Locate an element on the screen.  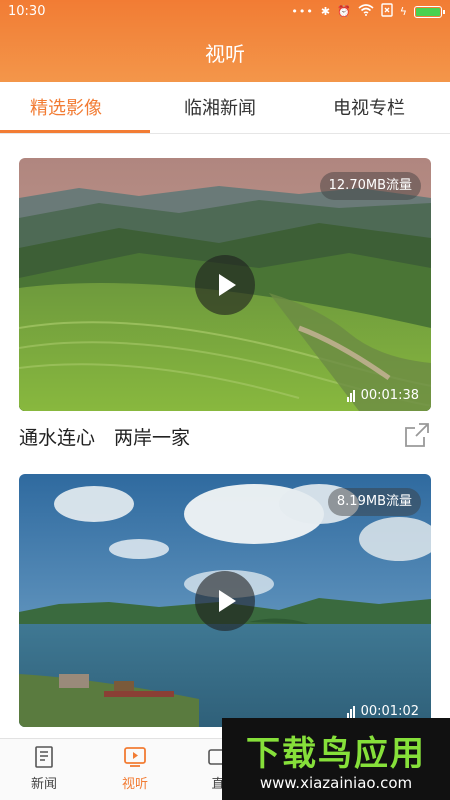
sim-icon is located at coordinates (387, 12).